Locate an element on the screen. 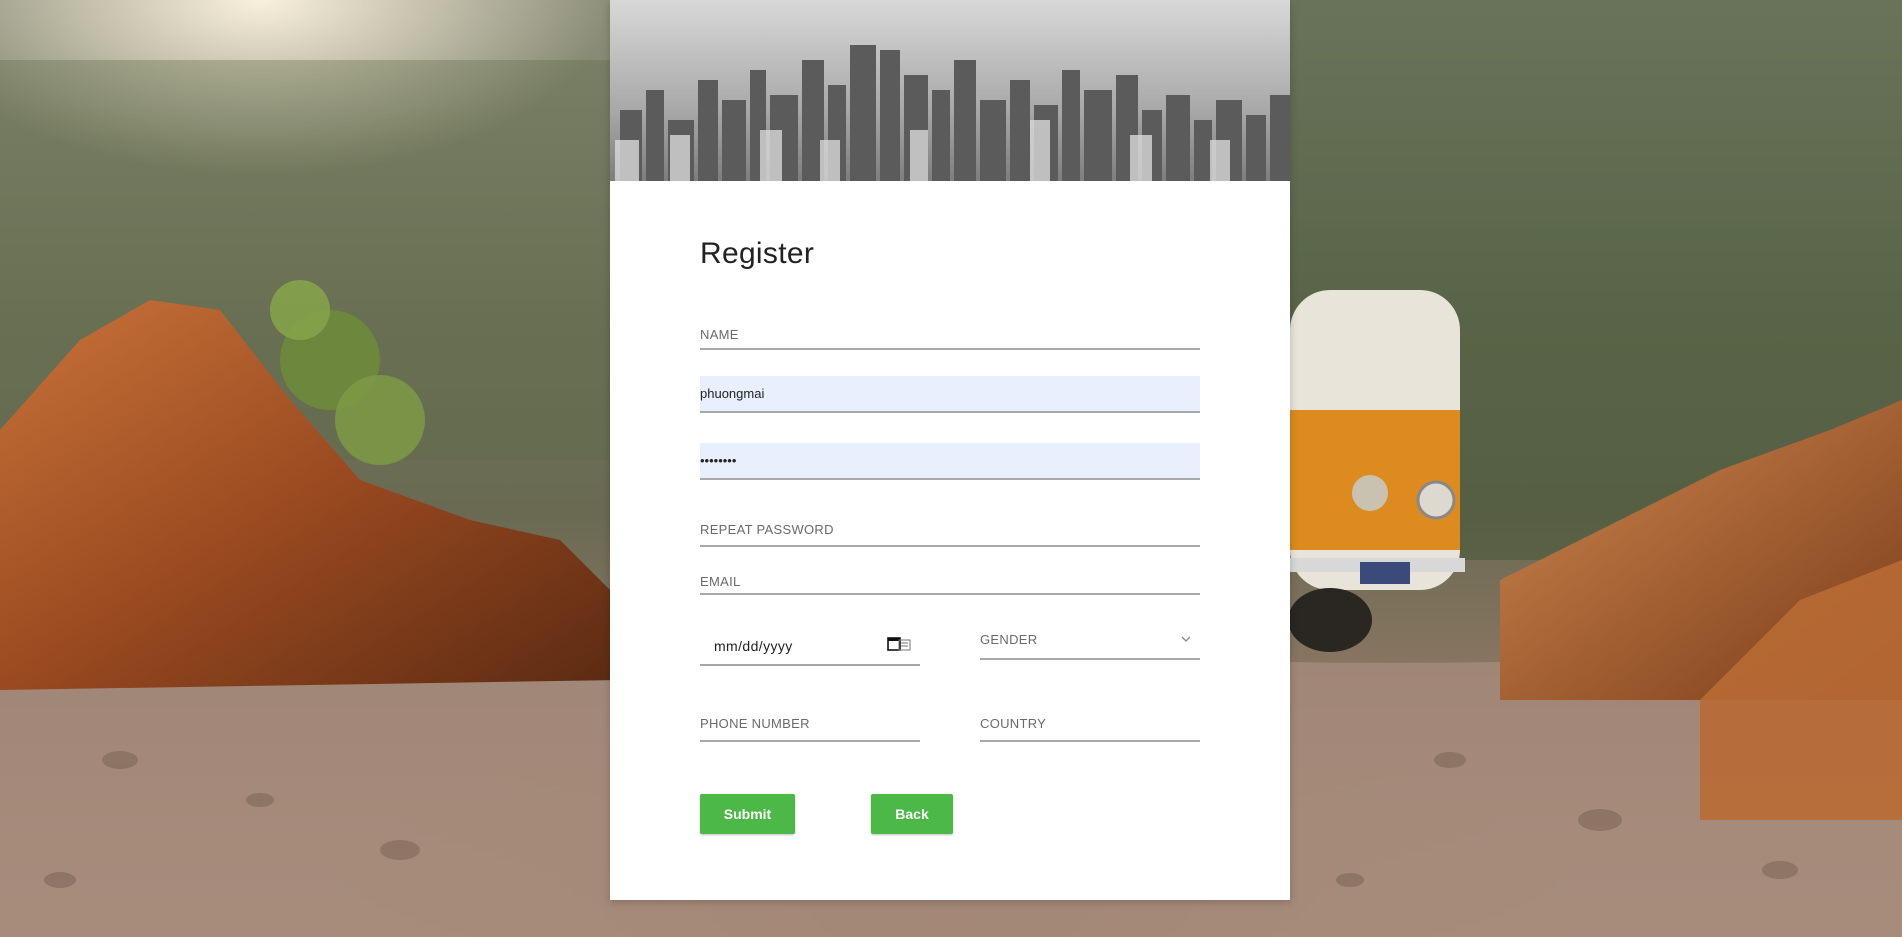 Image resolution: width=1902 pixels, height=937 pixels. gender-label: GENDER is located at coordinates (1009, 639).